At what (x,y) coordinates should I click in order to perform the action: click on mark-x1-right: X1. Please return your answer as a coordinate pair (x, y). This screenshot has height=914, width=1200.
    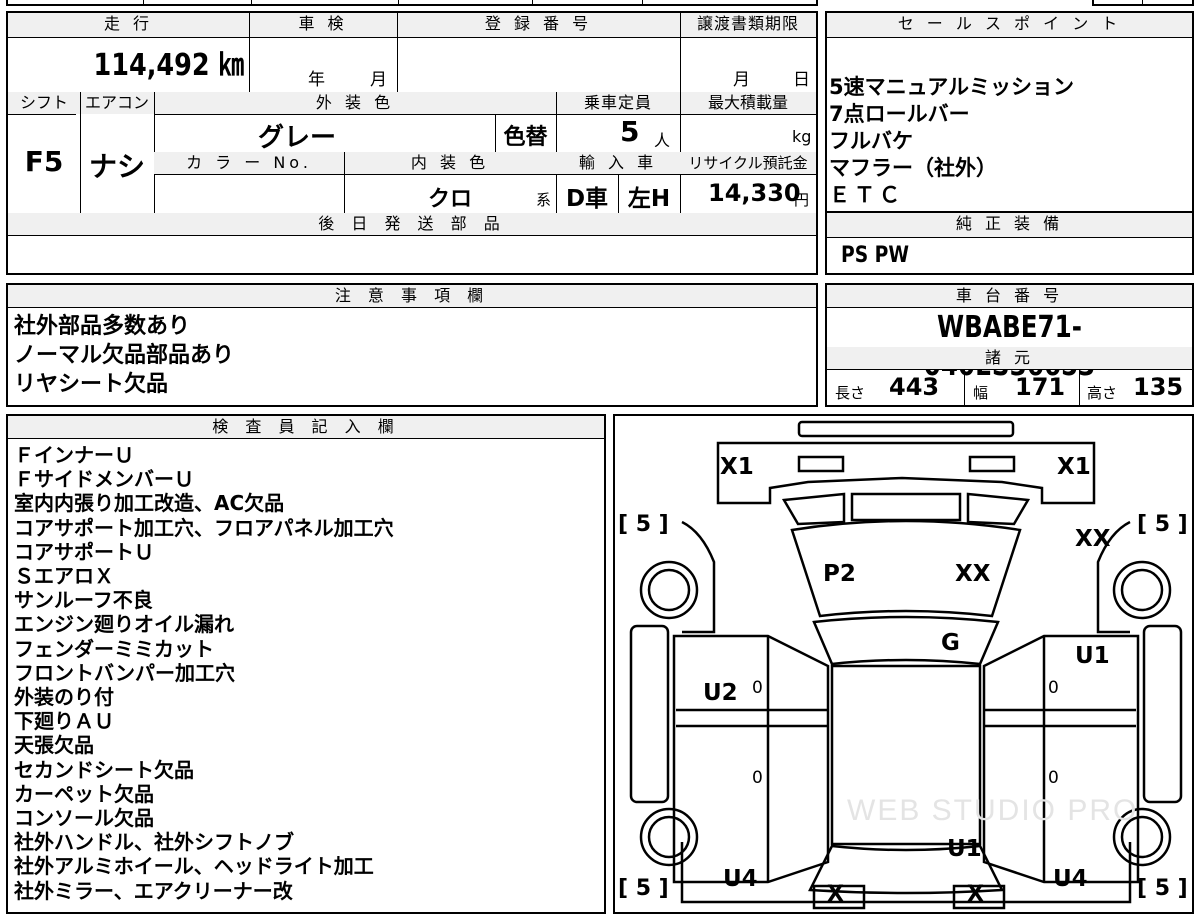
    Looking at the image, I should click on (1074, 467).